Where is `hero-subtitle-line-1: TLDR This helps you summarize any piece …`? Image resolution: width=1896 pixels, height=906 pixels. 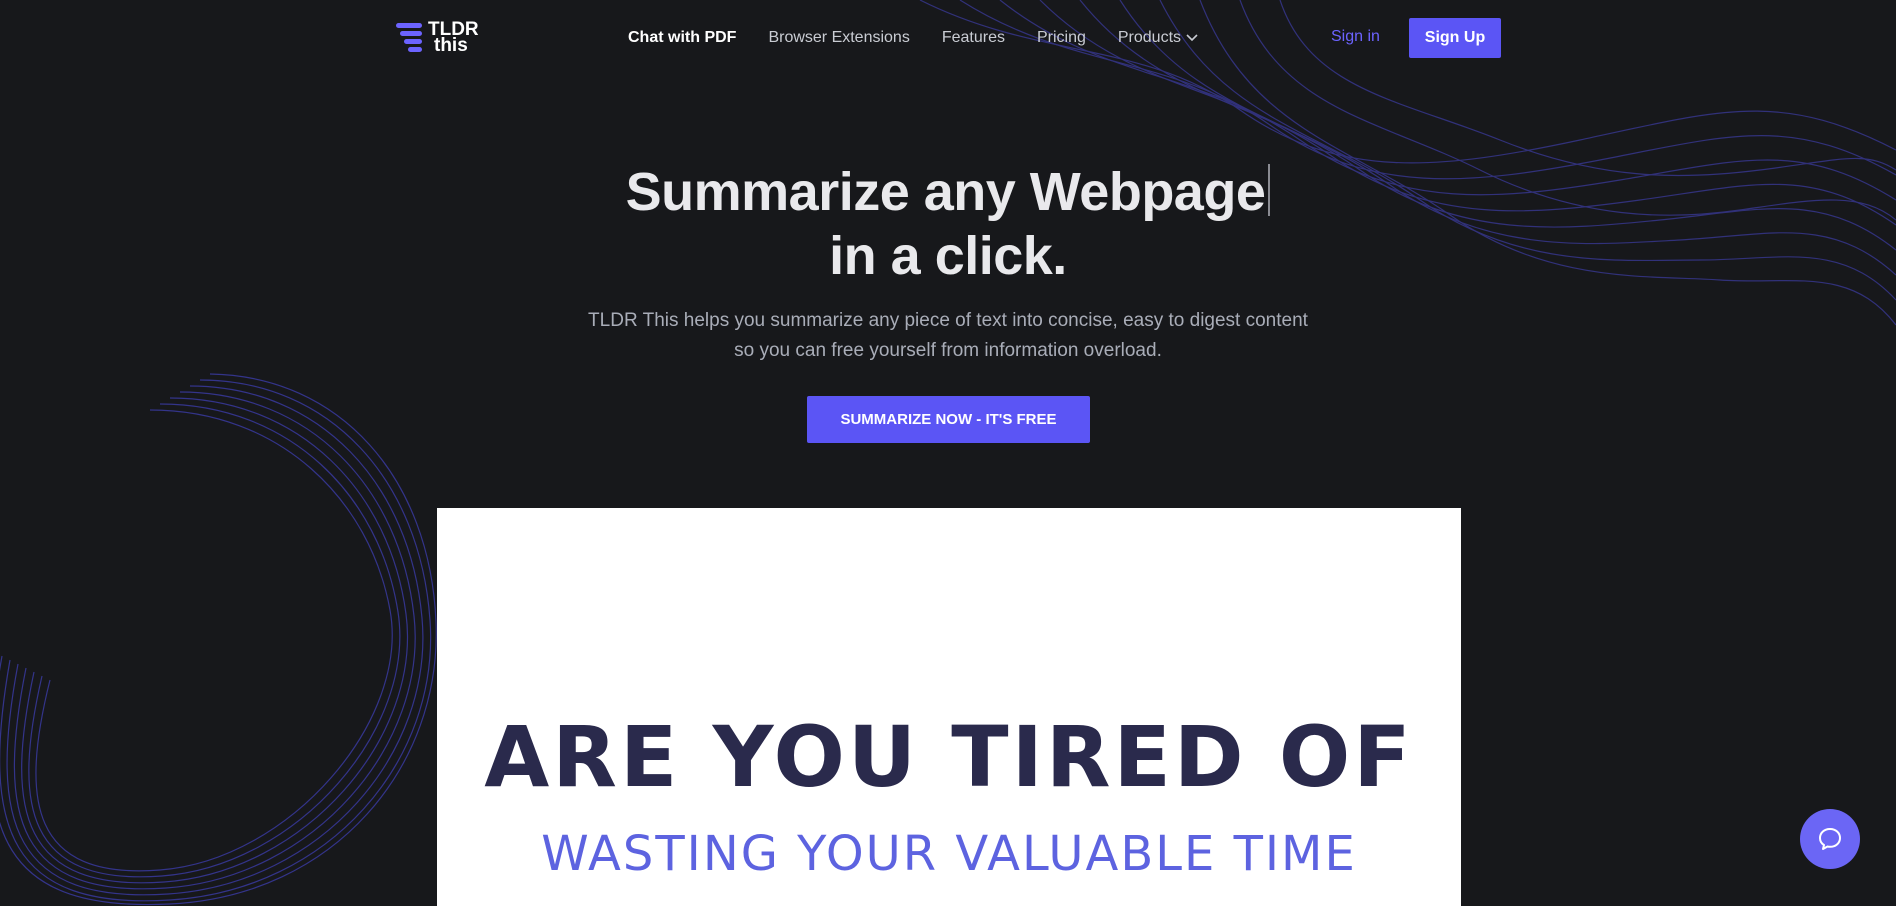
hero-subtitle-line-1: TLDR This helps you summarize any piece … is located at coordinates (948, 320).